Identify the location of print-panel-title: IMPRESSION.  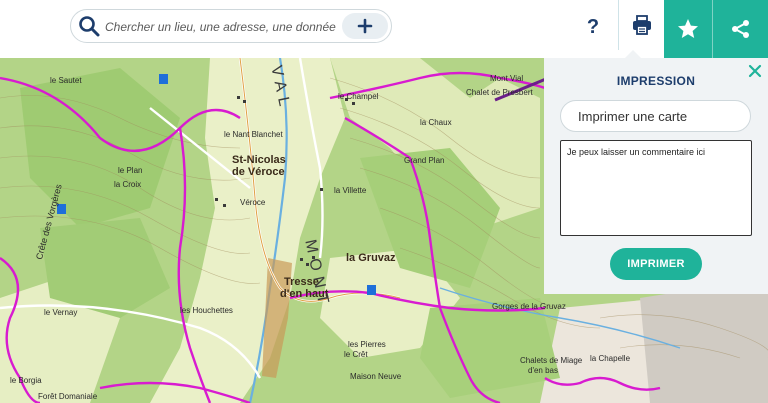
(656, 81).